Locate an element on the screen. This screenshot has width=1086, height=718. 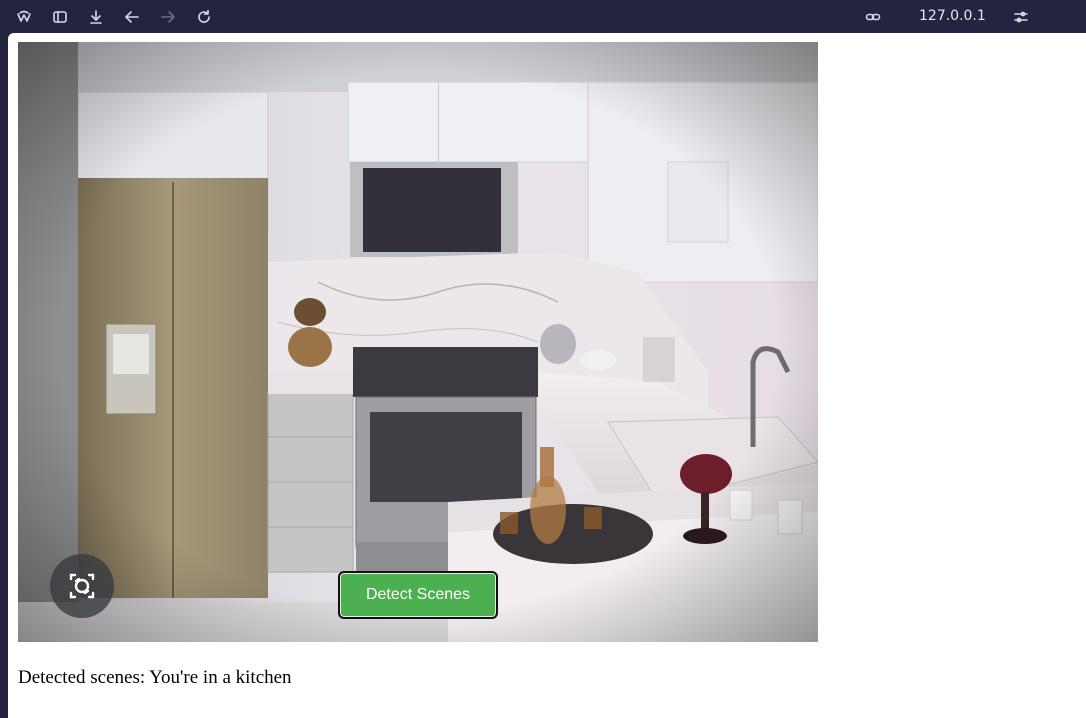
download-icon is located at coordinates (96, 17).